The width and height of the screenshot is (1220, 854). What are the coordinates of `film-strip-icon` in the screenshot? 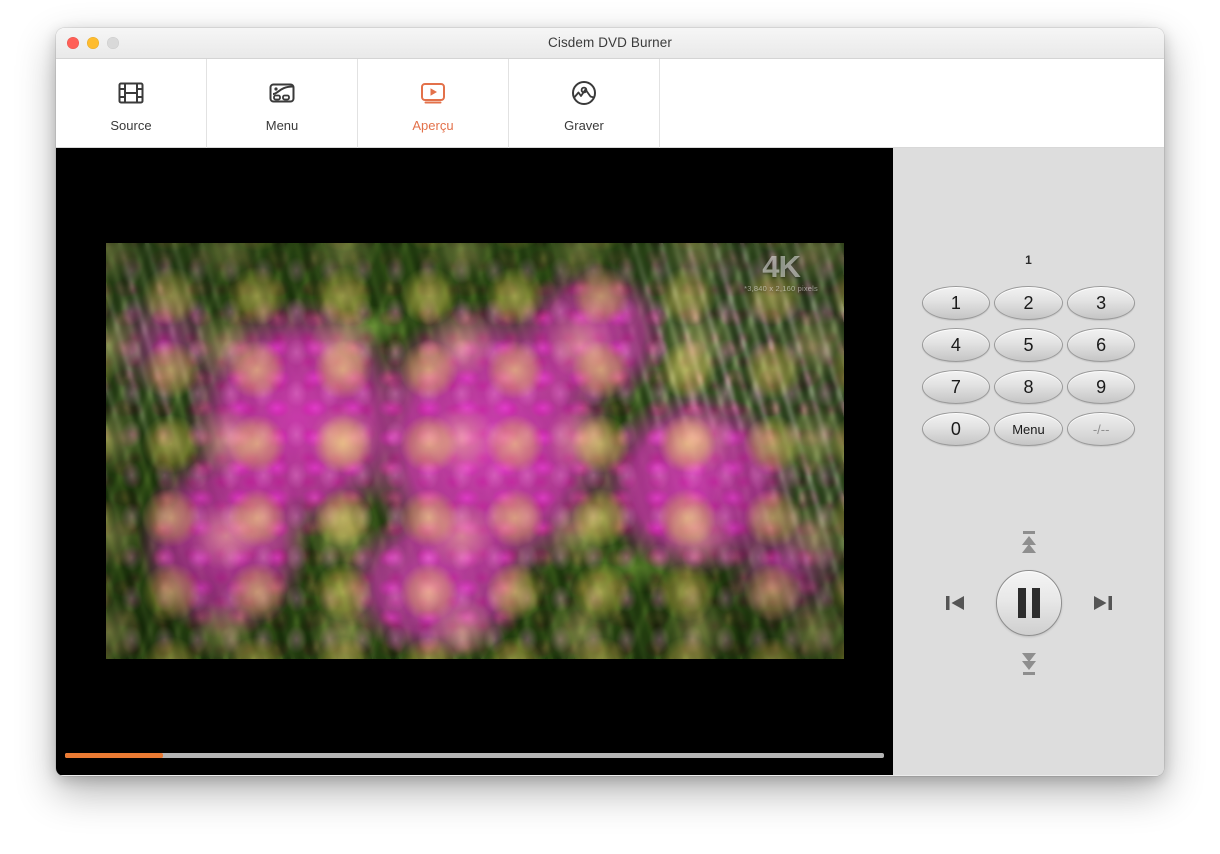 It's located at (131, 93).